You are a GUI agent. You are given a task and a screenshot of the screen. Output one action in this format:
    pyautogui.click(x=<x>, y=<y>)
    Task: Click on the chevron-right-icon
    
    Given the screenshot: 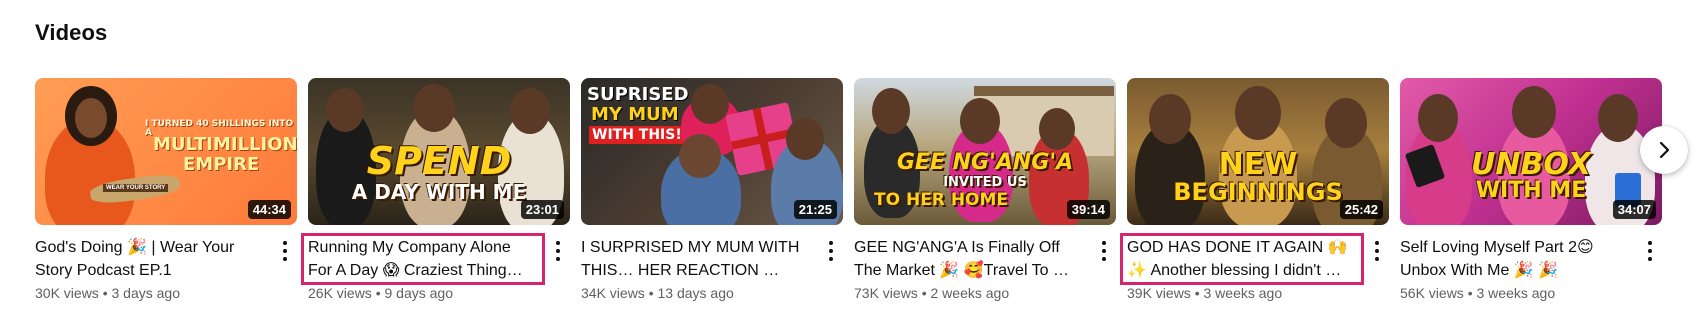 What is the action you would take?
    pyautogui.click(x=1664, y=150)
    